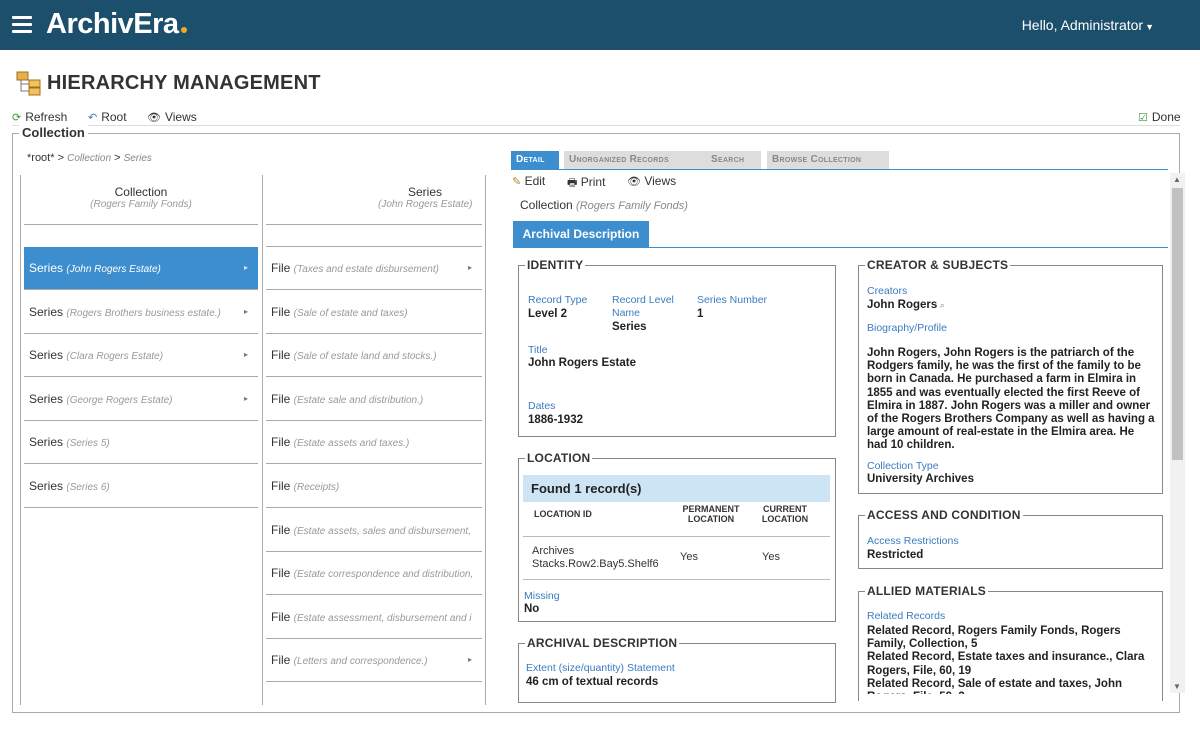  Describe the element at coordinates (555, 265) in the screenshot. I see `identity-legend: IDENTITY` at that location.